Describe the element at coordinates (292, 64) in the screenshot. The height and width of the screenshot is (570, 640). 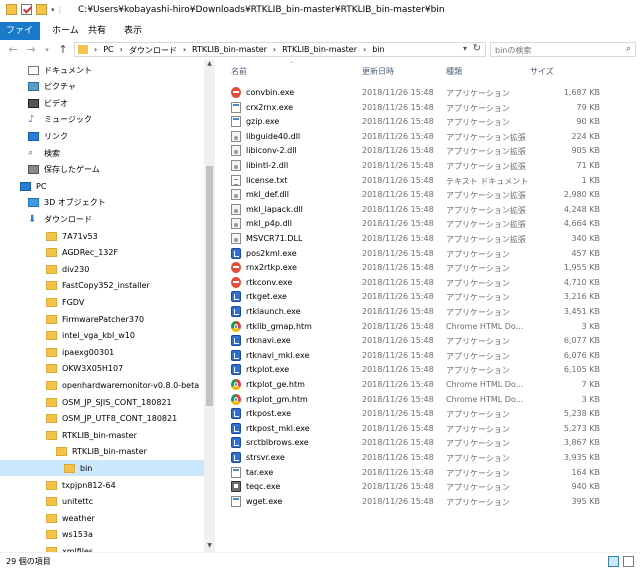
I see `sort-caret-icon: ⌃` at that location.